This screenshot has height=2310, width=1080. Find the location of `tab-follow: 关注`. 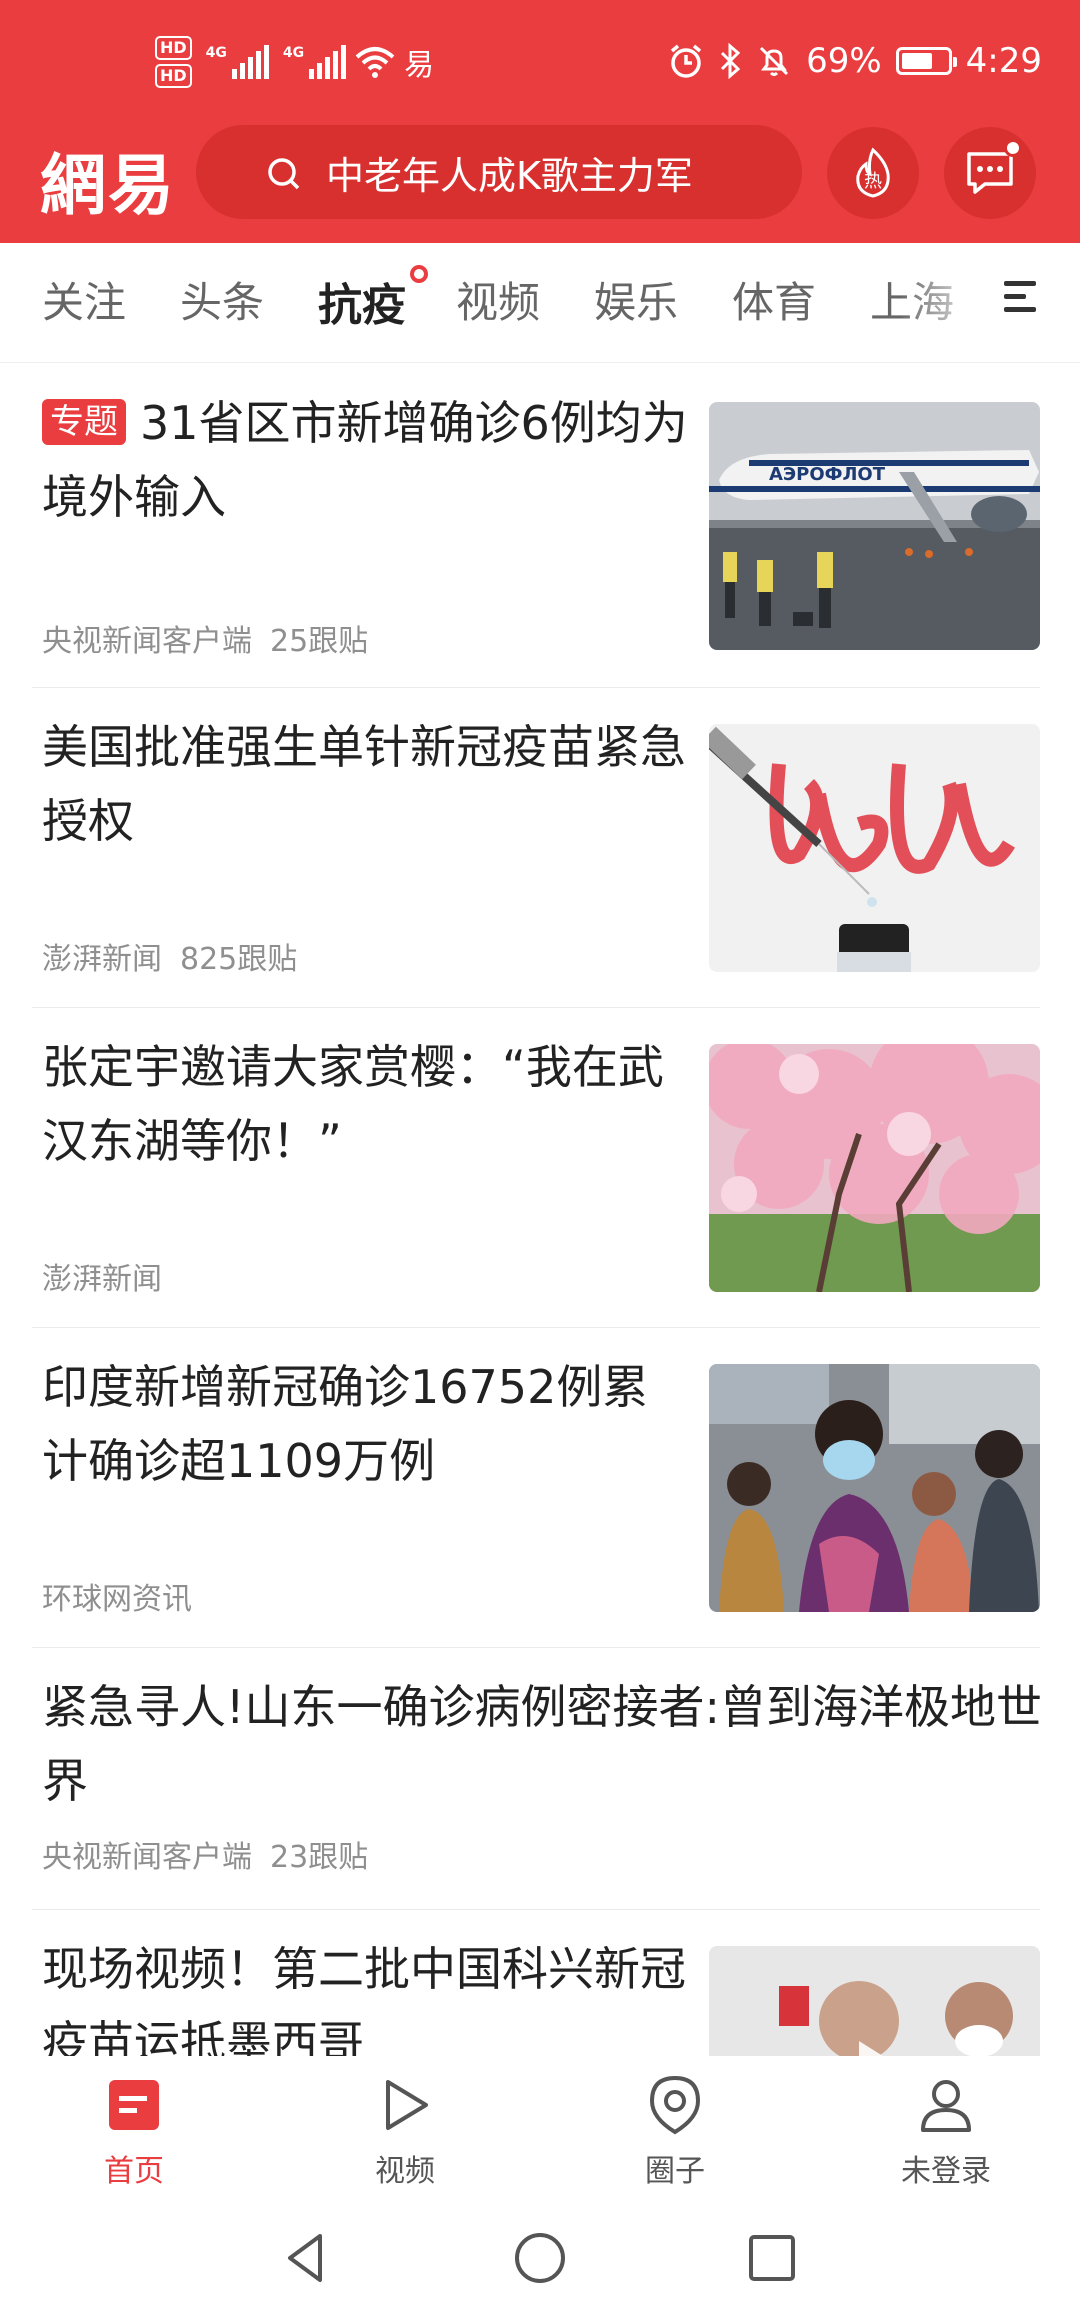

tab-follow: 关注 is located at coordinates (84, 299).